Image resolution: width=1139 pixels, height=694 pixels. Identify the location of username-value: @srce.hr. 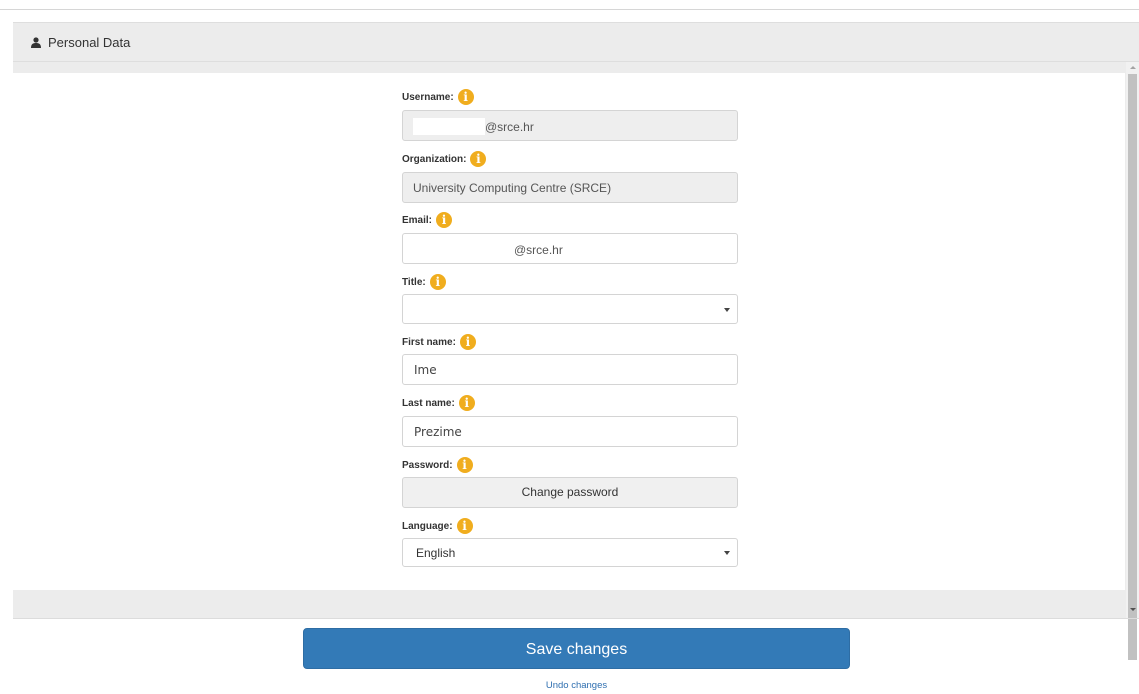
(509, 127).